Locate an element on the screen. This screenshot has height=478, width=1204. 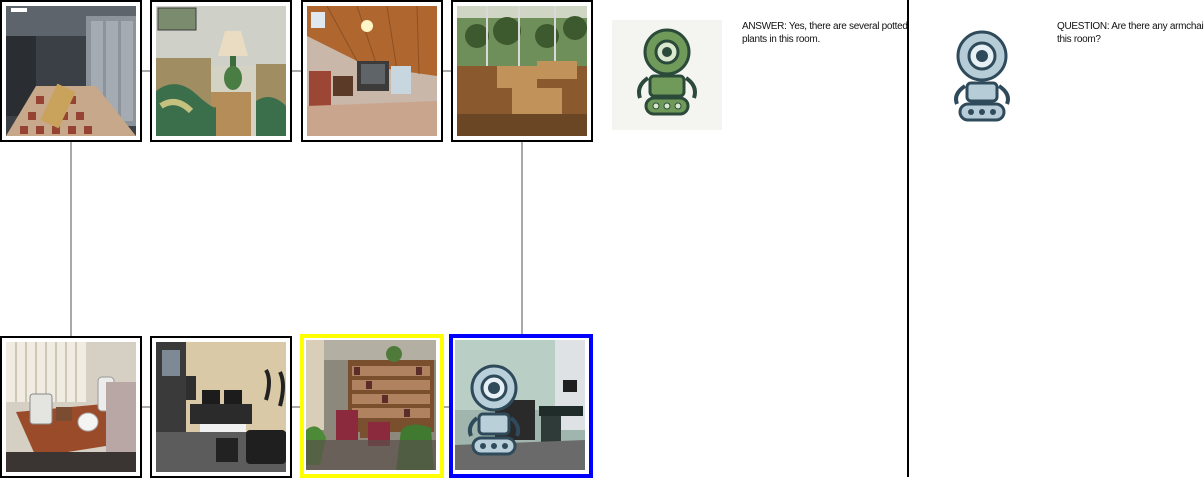
bedroom-image is located at coordinates (221, 71).